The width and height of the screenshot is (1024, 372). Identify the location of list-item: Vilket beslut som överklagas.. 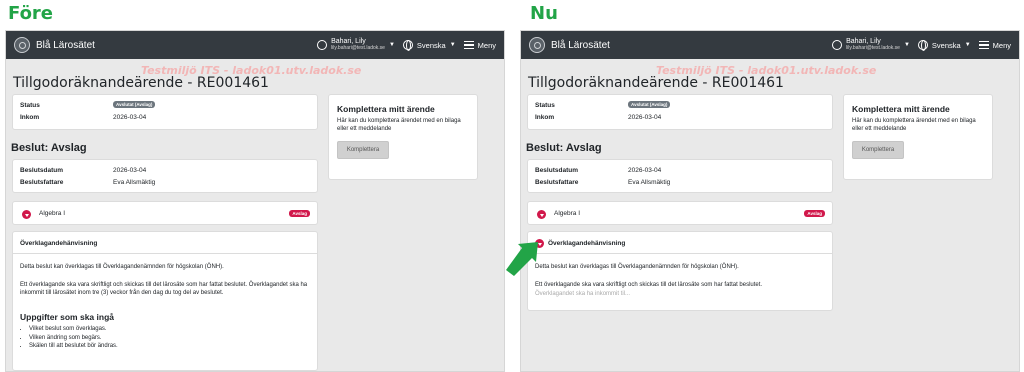
(73, 329).